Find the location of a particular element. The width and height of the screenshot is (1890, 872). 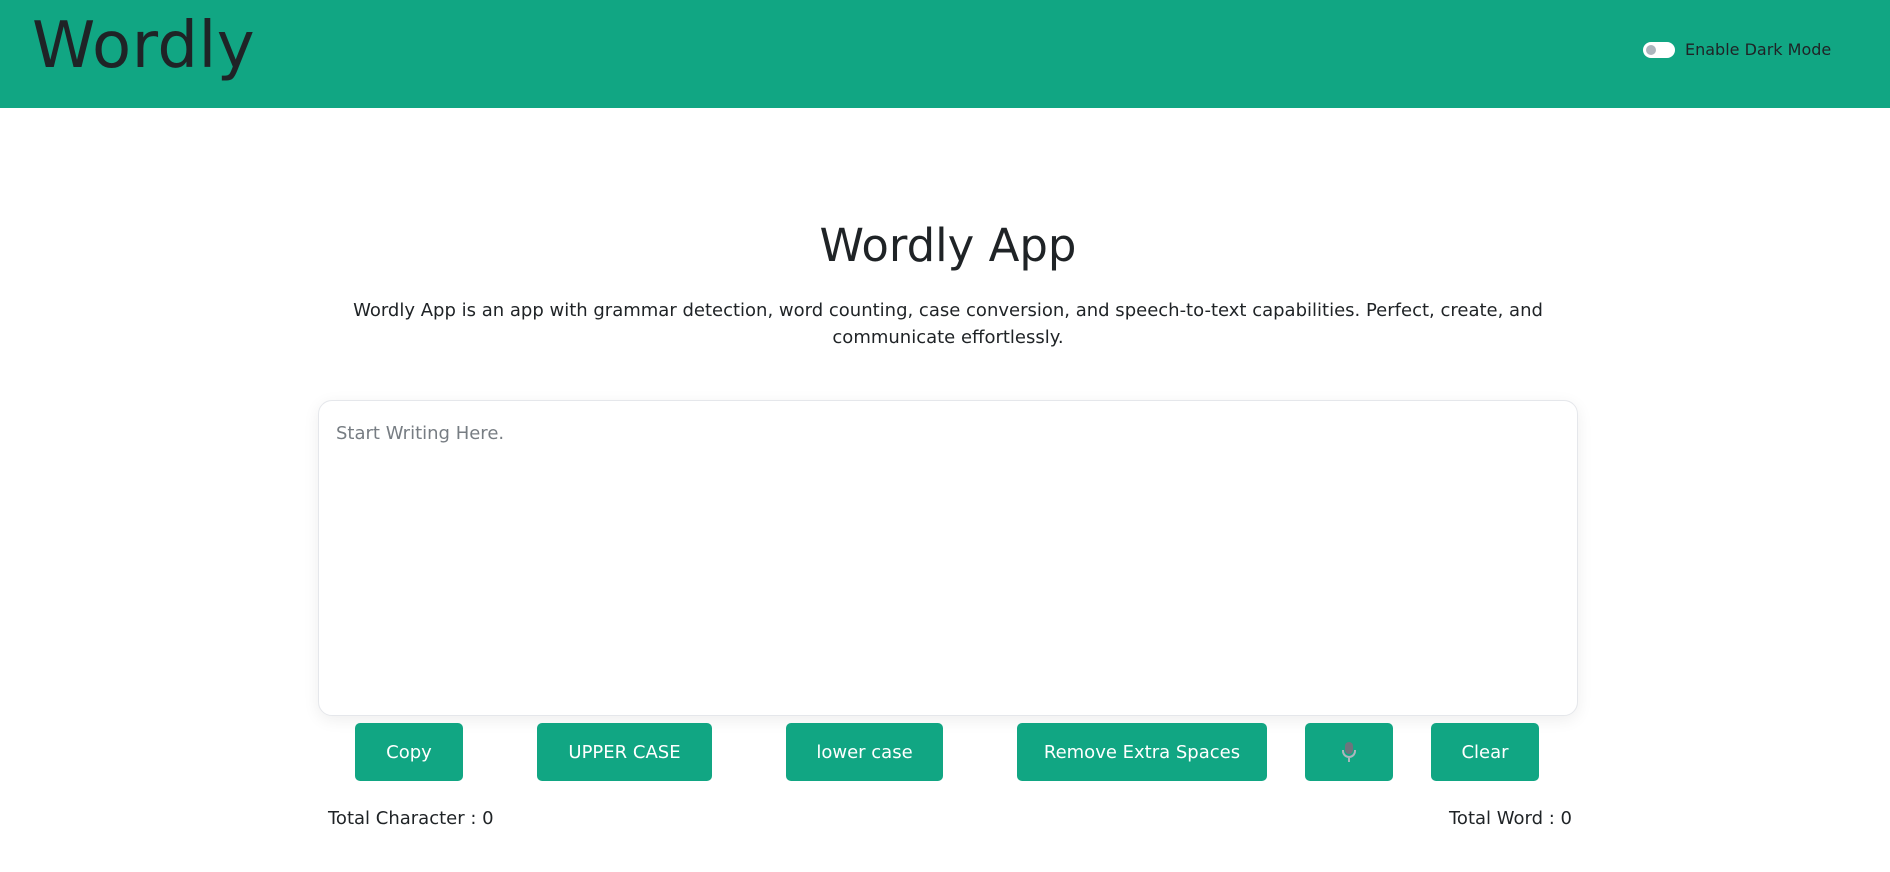

lowercase-button: lower case is located at coordinates (864, 752).